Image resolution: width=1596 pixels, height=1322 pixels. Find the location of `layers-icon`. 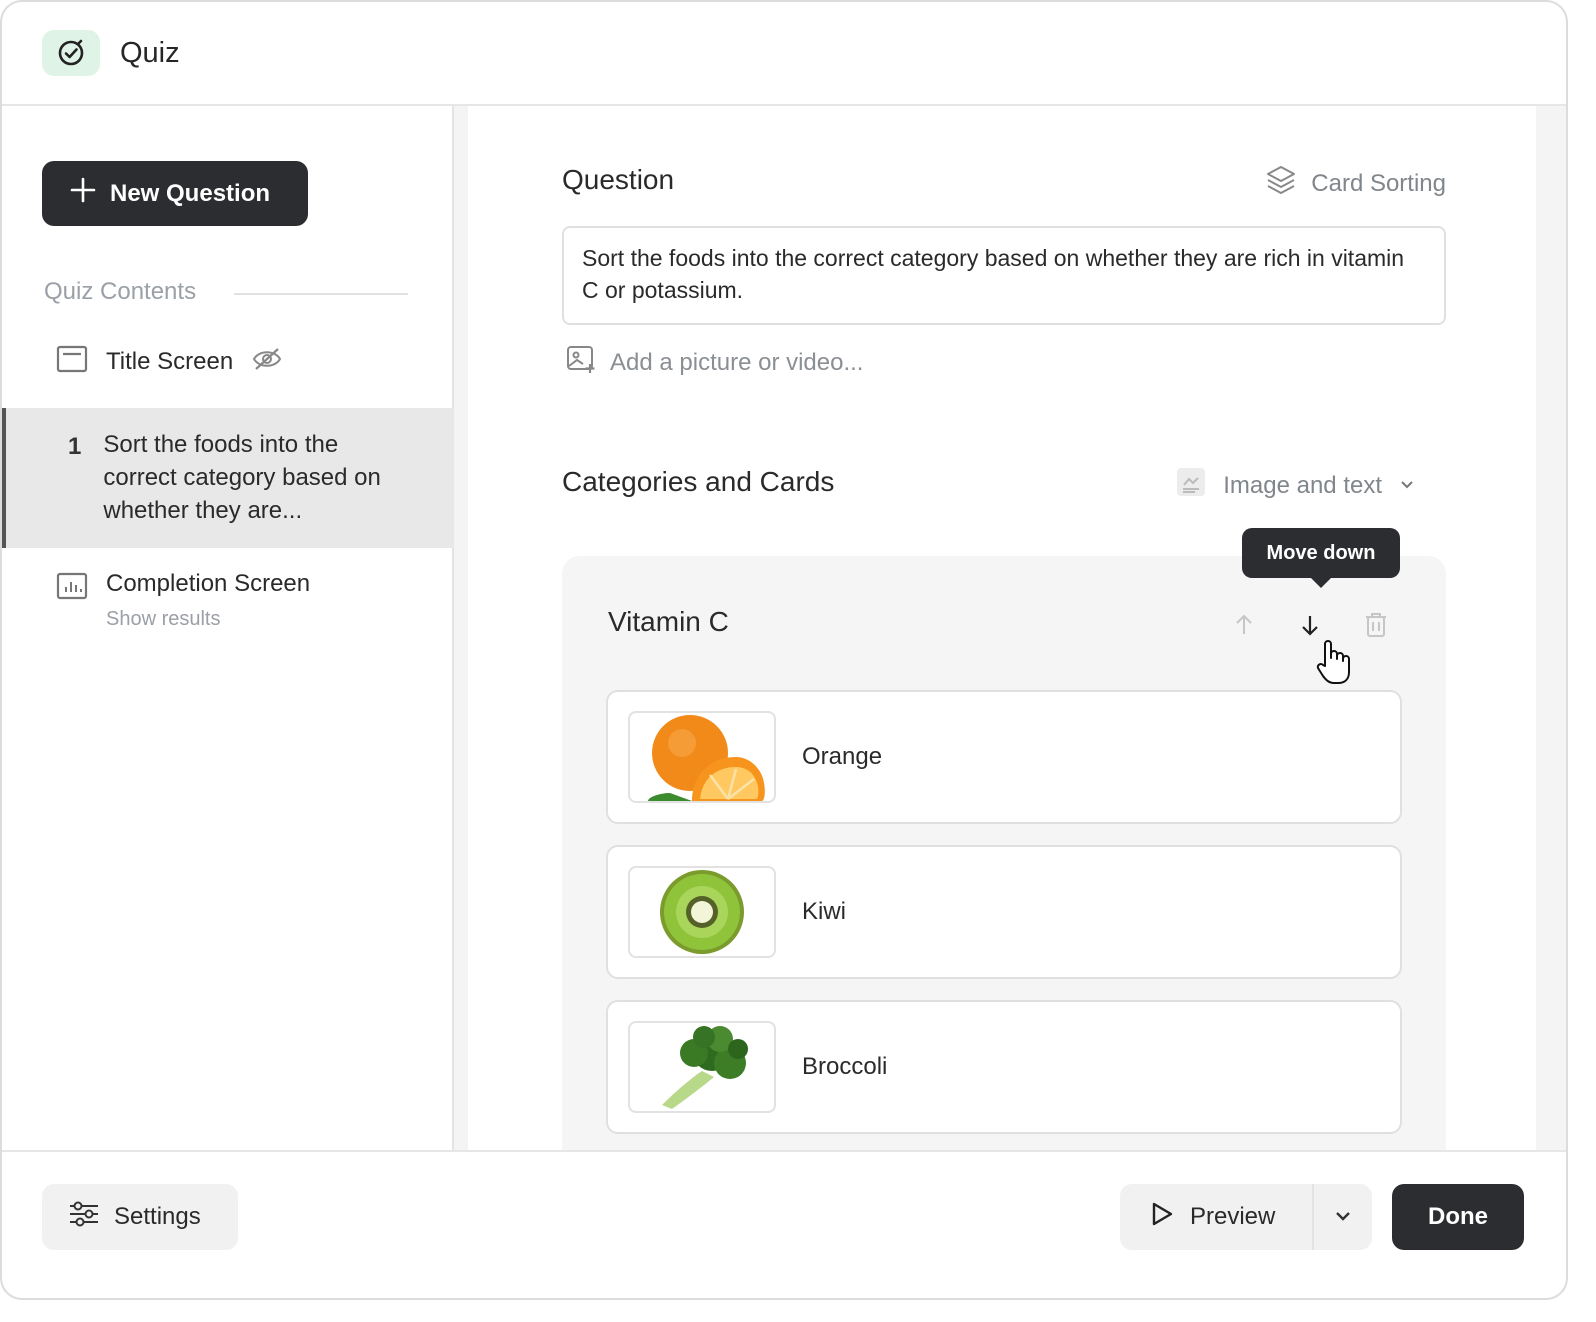

layers-icon is located at coordinates (1281, 183).